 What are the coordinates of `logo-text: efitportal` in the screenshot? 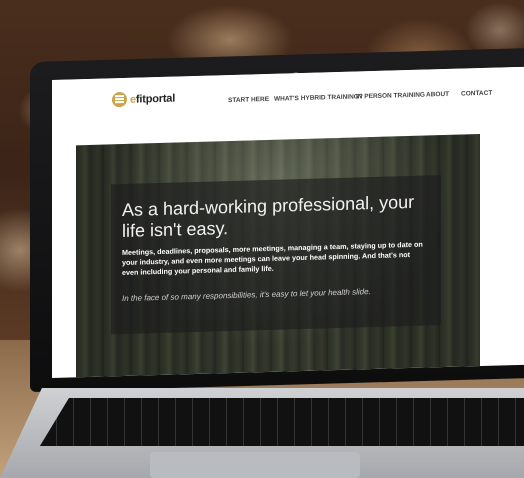 It's located at (153, 99).